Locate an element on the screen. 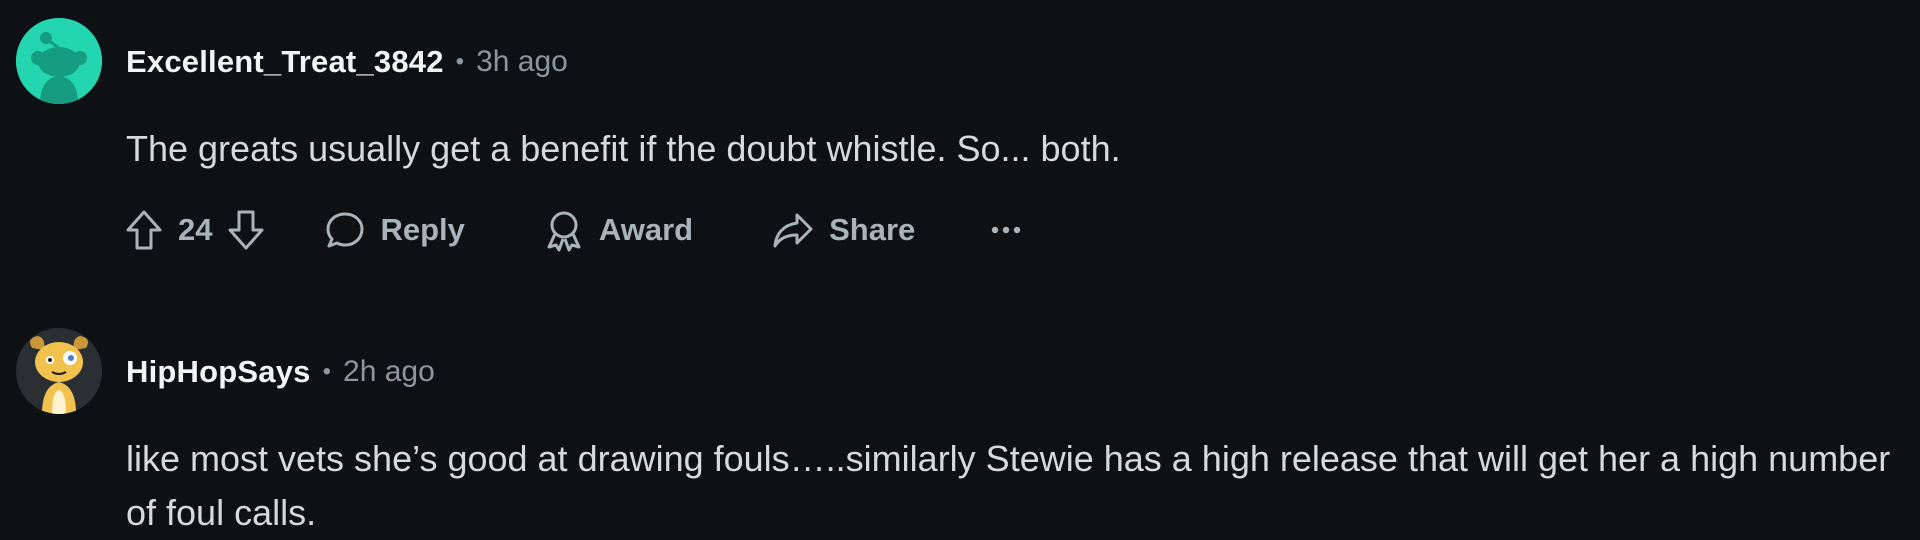  more-options-button is located at coordinates (1006, 230).